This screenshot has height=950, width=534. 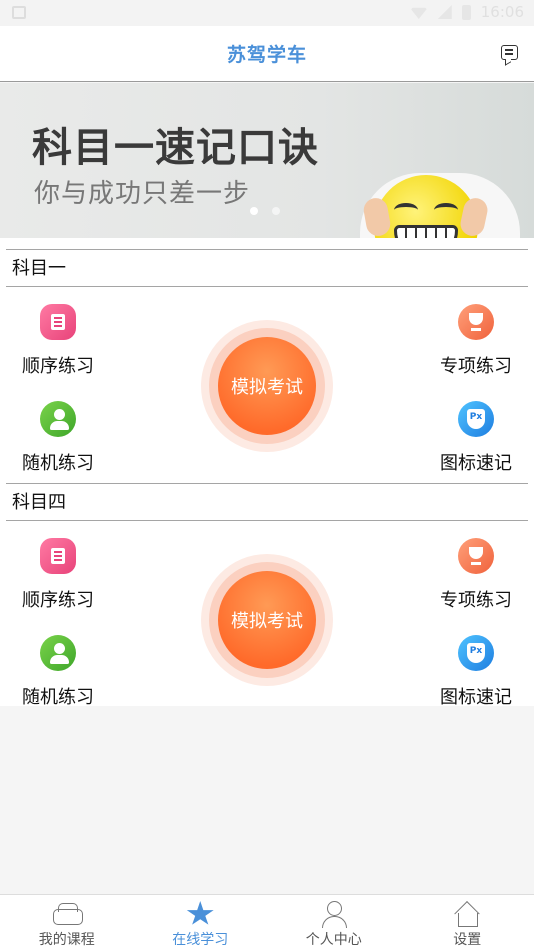 What do you see at coordinates (267, 13) in the screenshot?
I see `status-bar: 16:06` at bounding box center [267, 13].